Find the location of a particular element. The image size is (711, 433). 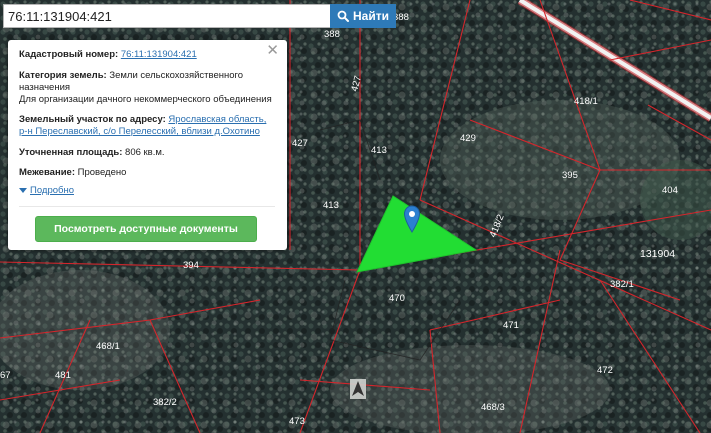

parcel-label: 429 is located at coordinates (468, 138).